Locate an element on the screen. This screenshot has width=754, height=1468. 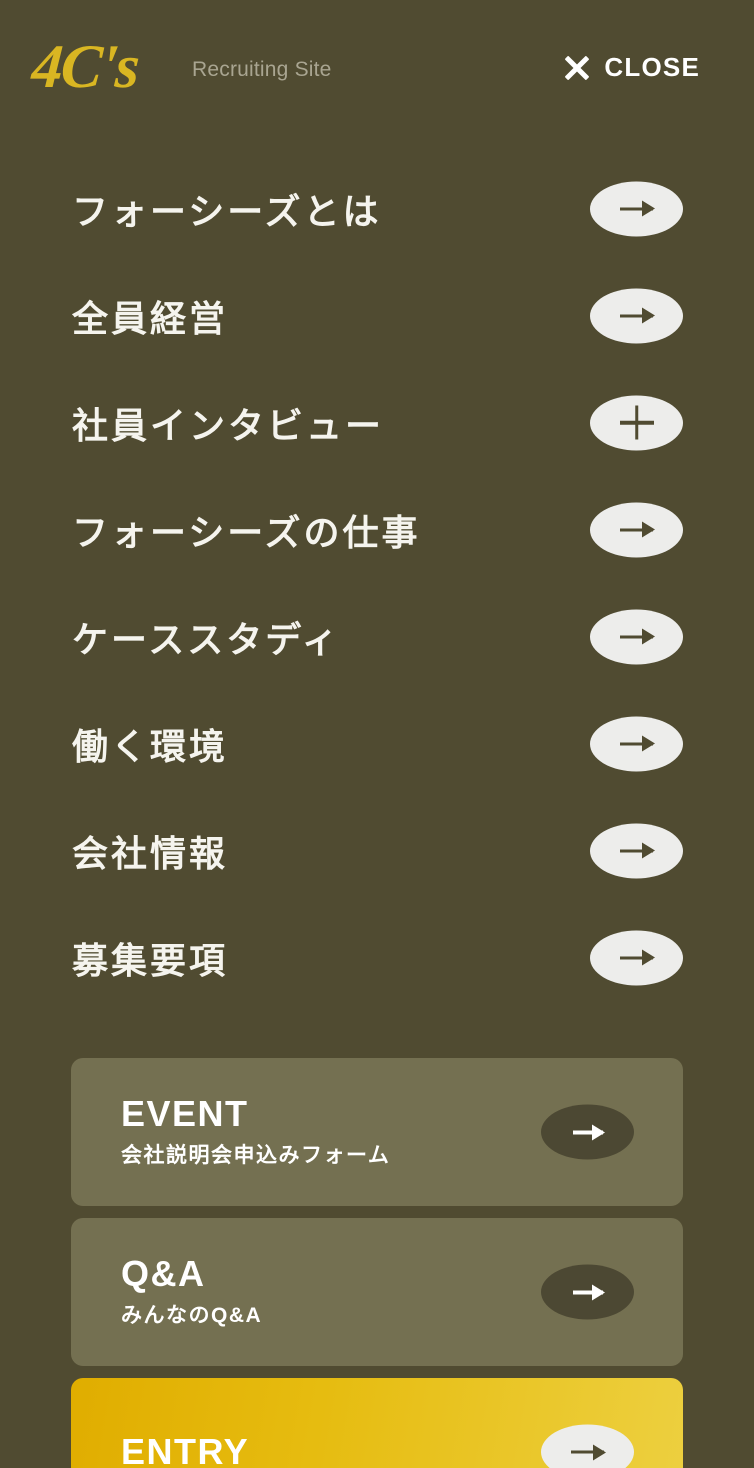
nav-item-management: 全員経営 is located at coordinates (377, 315).